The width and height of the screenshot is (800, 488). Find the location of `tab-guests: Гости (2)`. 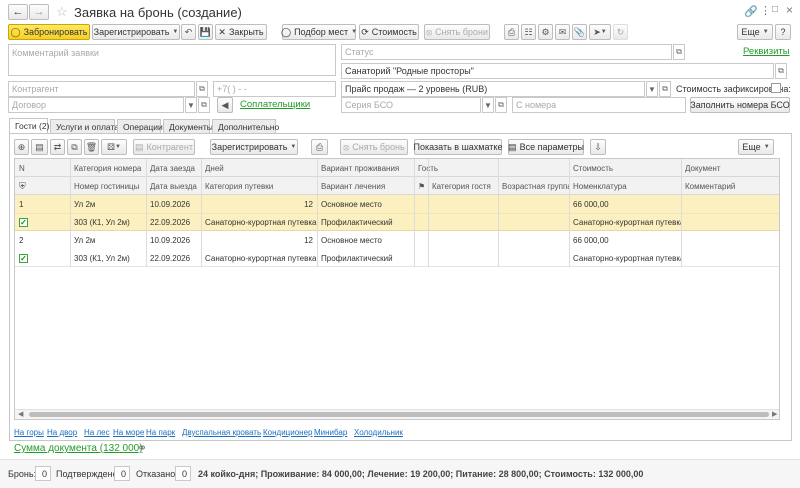

tab-guests: Гости (2) is located at coordinates (29, 125).